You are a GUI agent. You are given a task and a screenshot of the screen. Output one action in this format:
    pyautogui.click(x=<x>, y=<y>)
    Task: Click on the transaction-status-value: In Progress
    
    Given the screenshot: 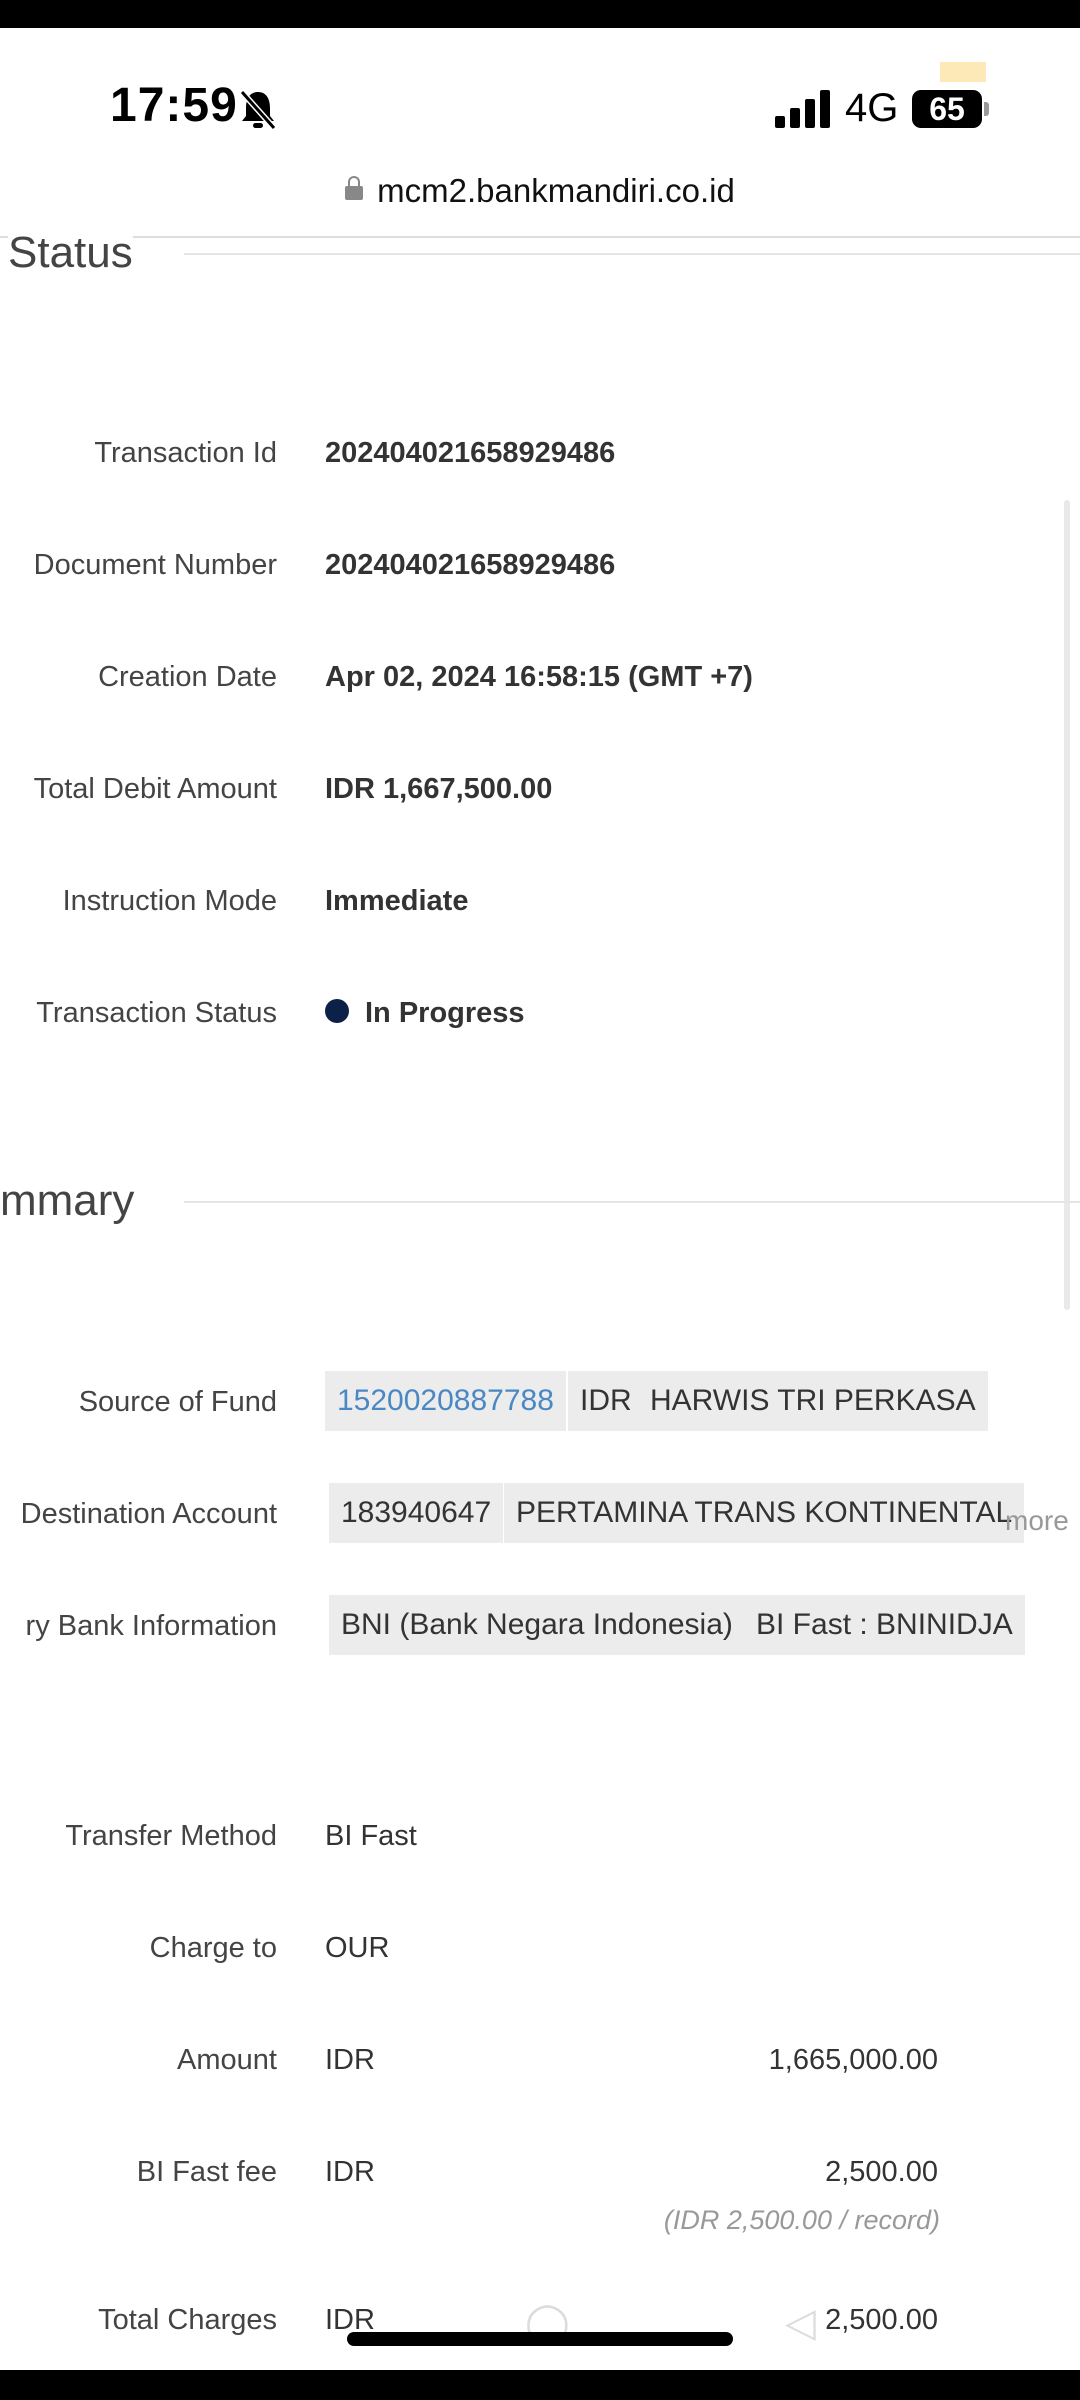 What is the action you would take?
    pyautogui.click(x=425, y=1013)
    